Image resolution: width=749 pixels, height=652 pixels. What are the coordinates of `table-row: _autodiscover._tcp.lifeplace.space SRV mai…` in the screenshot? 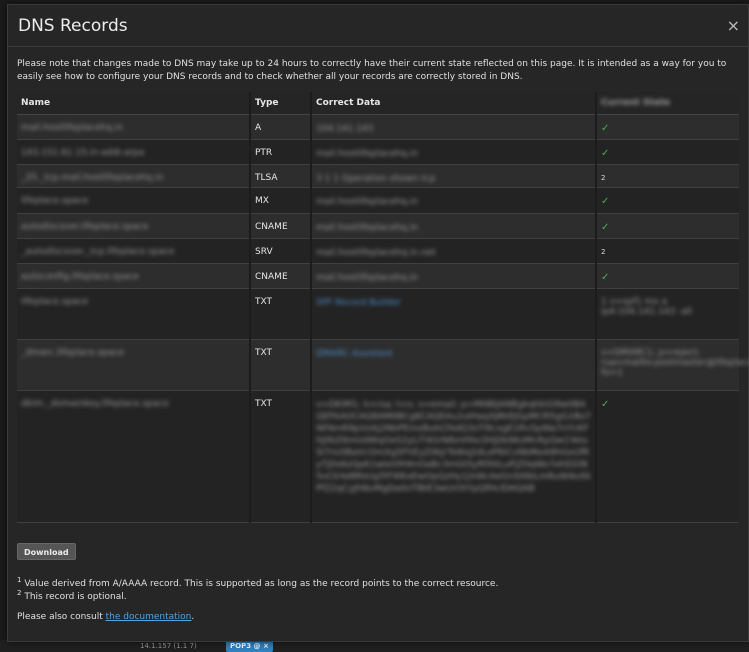 It's located at (378, 251).